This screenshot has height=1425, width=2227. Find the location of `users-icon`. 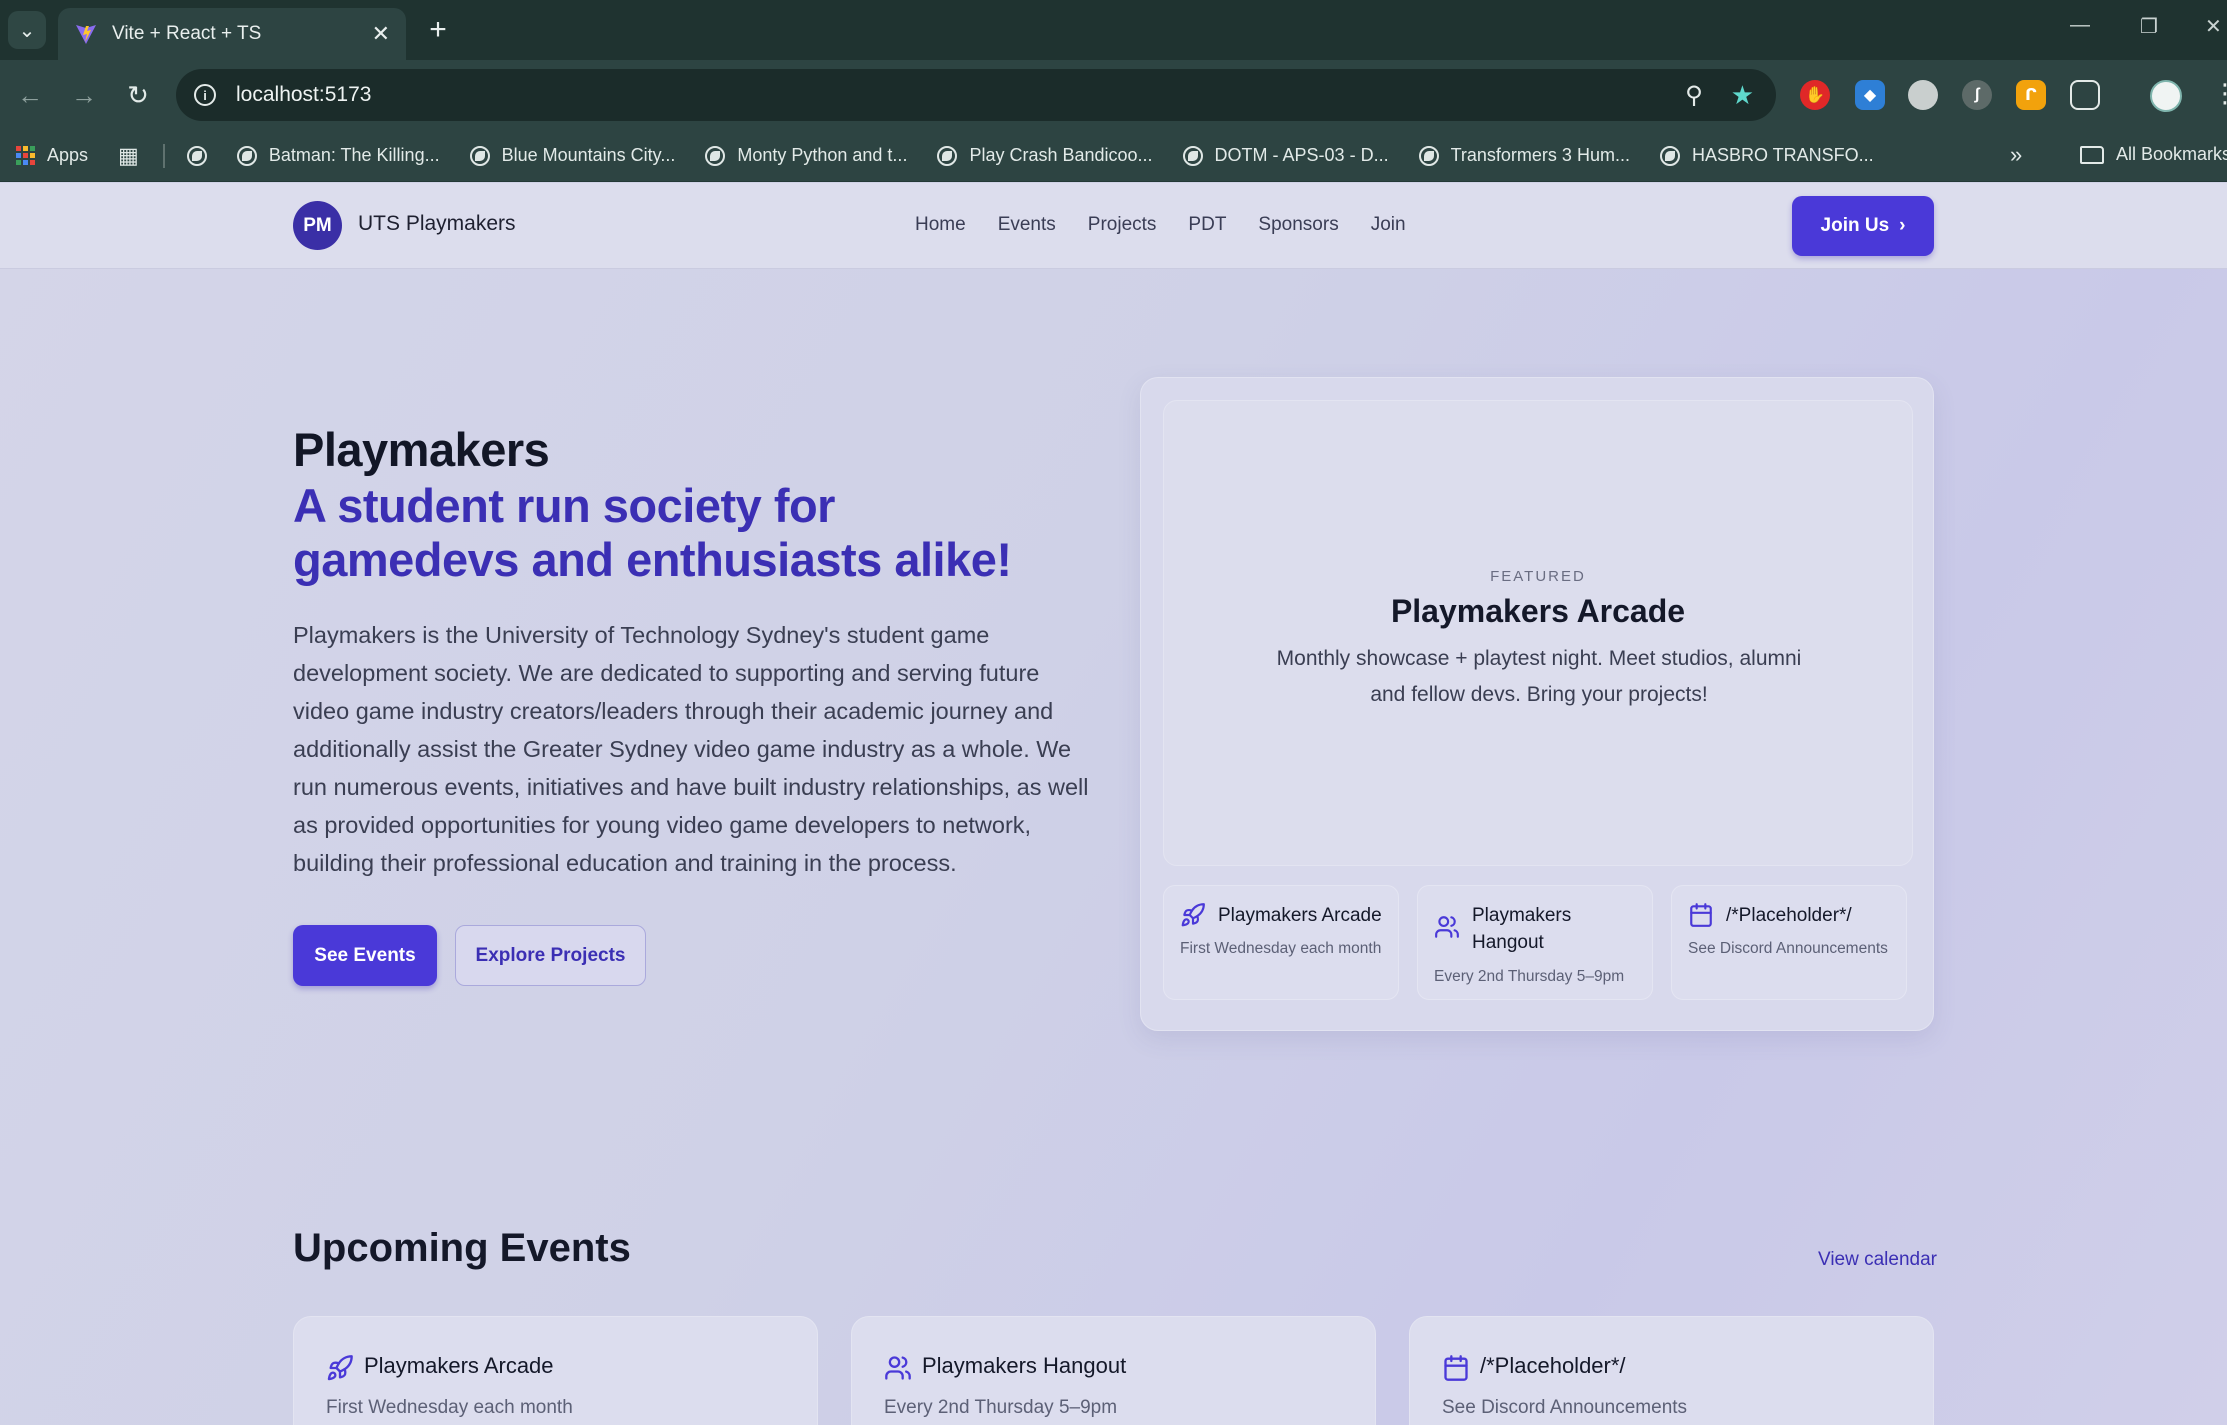

users-icon is located at coordinates (1447, 927).